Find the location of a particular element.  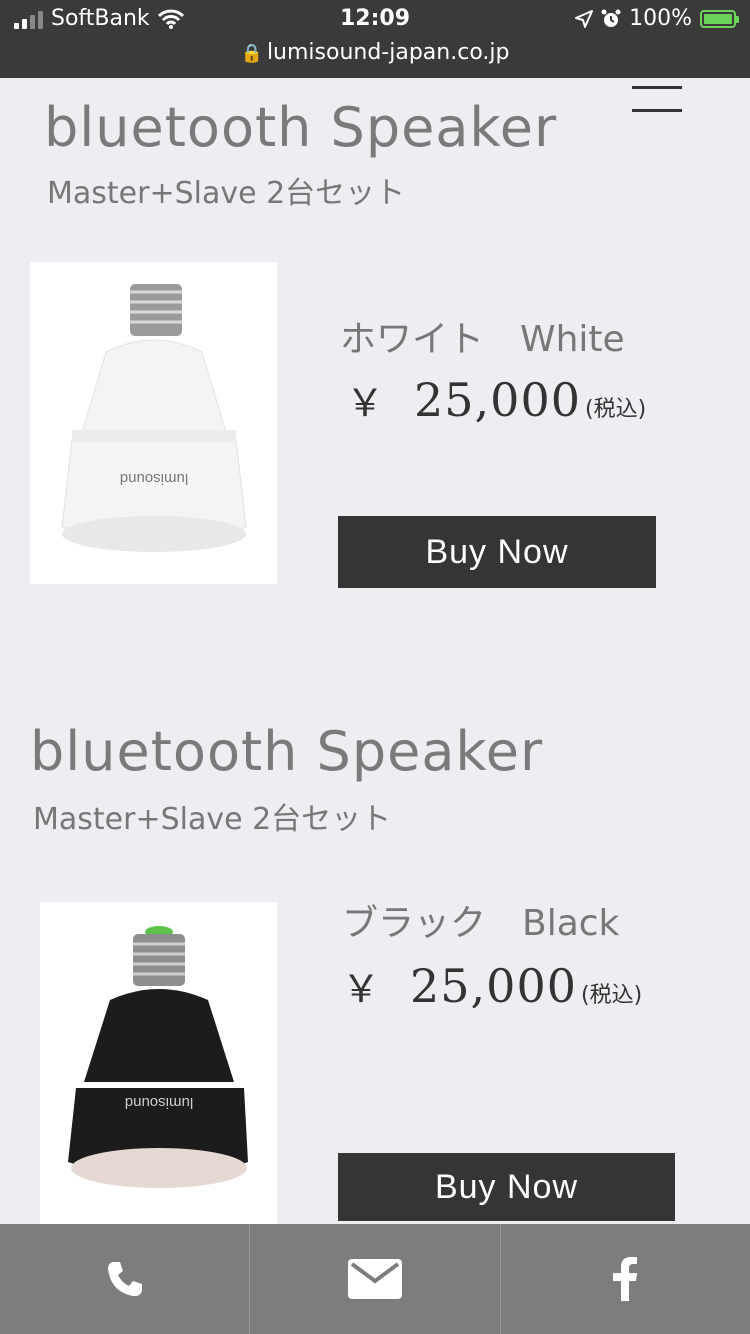

facebook-icon is located at coordinates (625, 1279).